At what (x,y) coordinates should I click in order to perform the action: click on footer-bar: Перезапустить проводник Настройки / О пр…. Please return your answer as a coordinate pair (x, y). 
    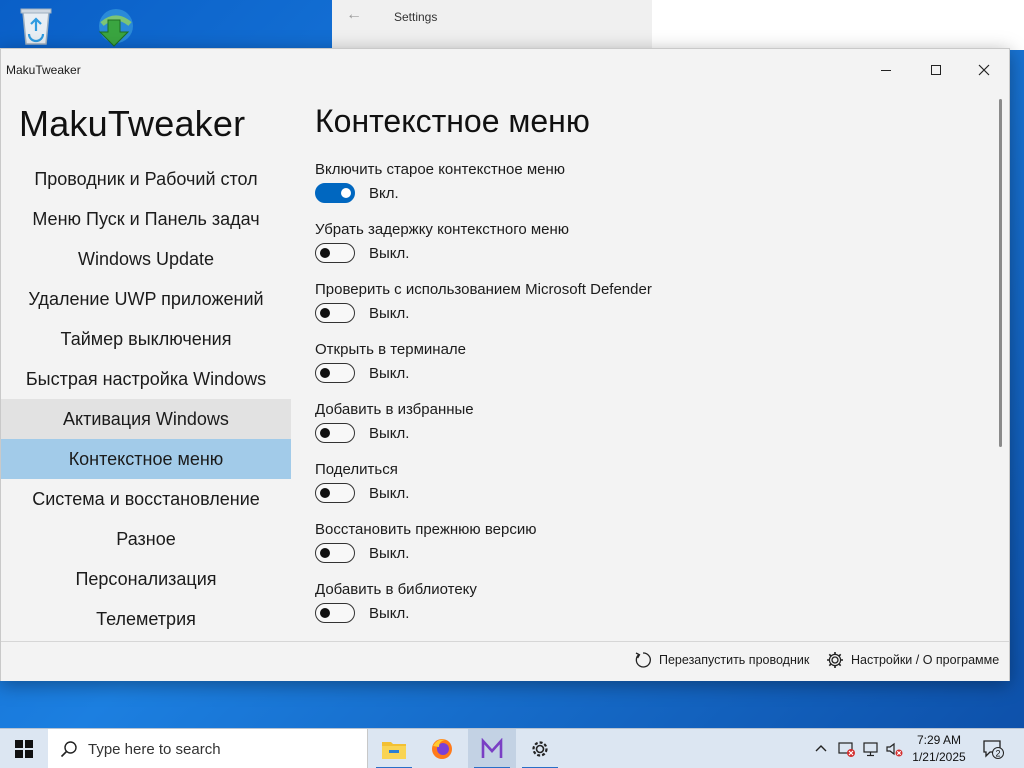
    Looking at the image, I should click on (505, 661).